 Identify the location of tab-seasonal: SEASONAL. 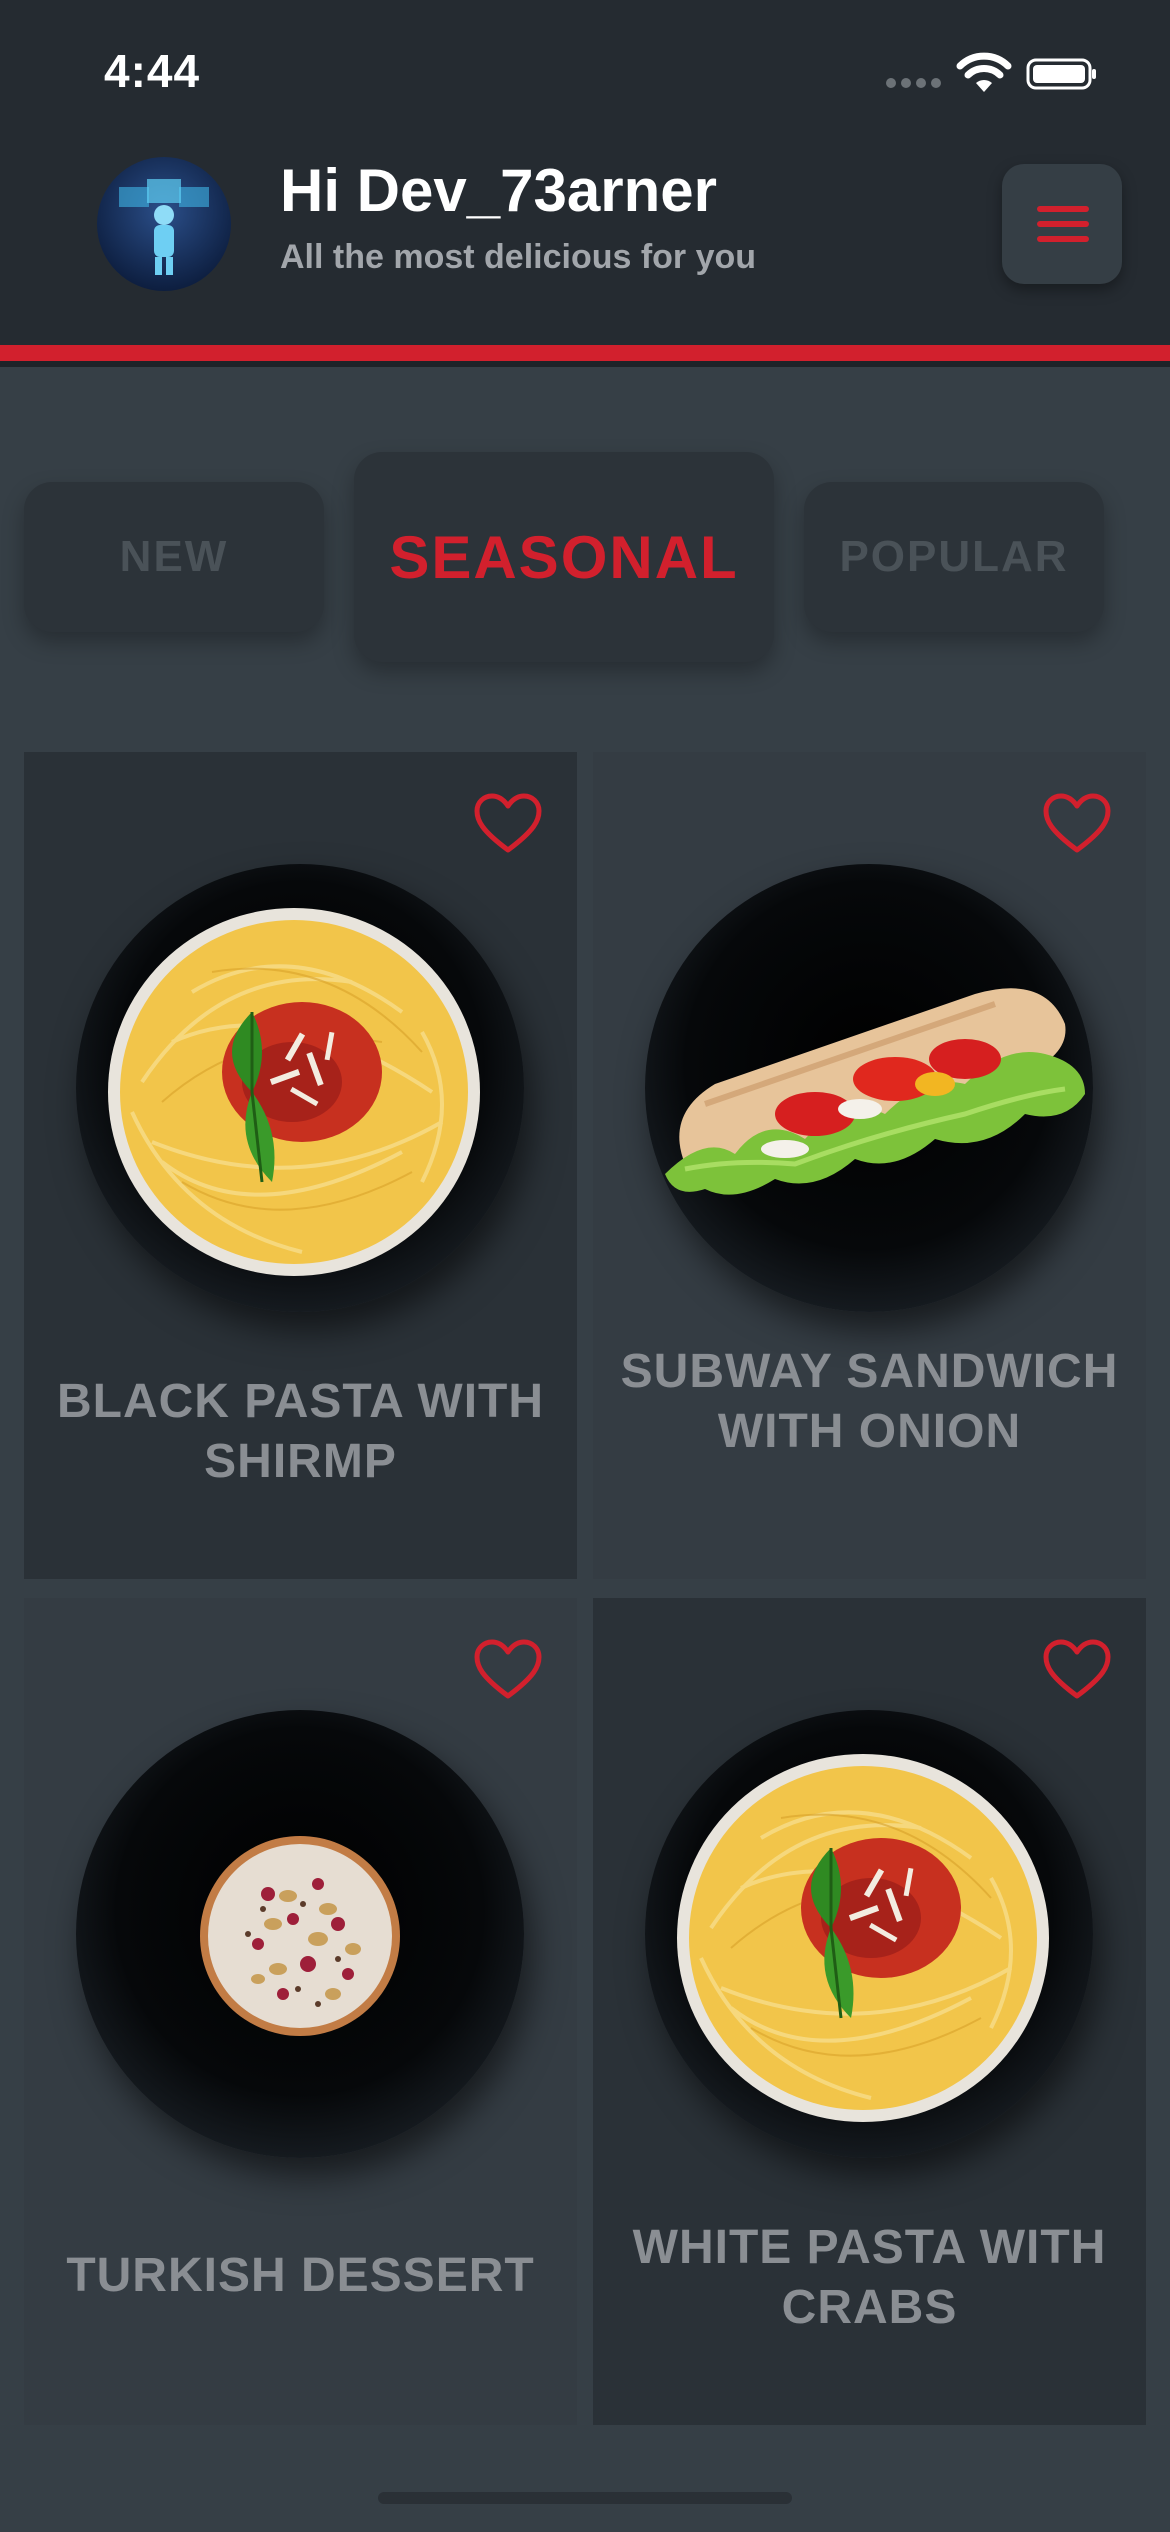
(564, 557).